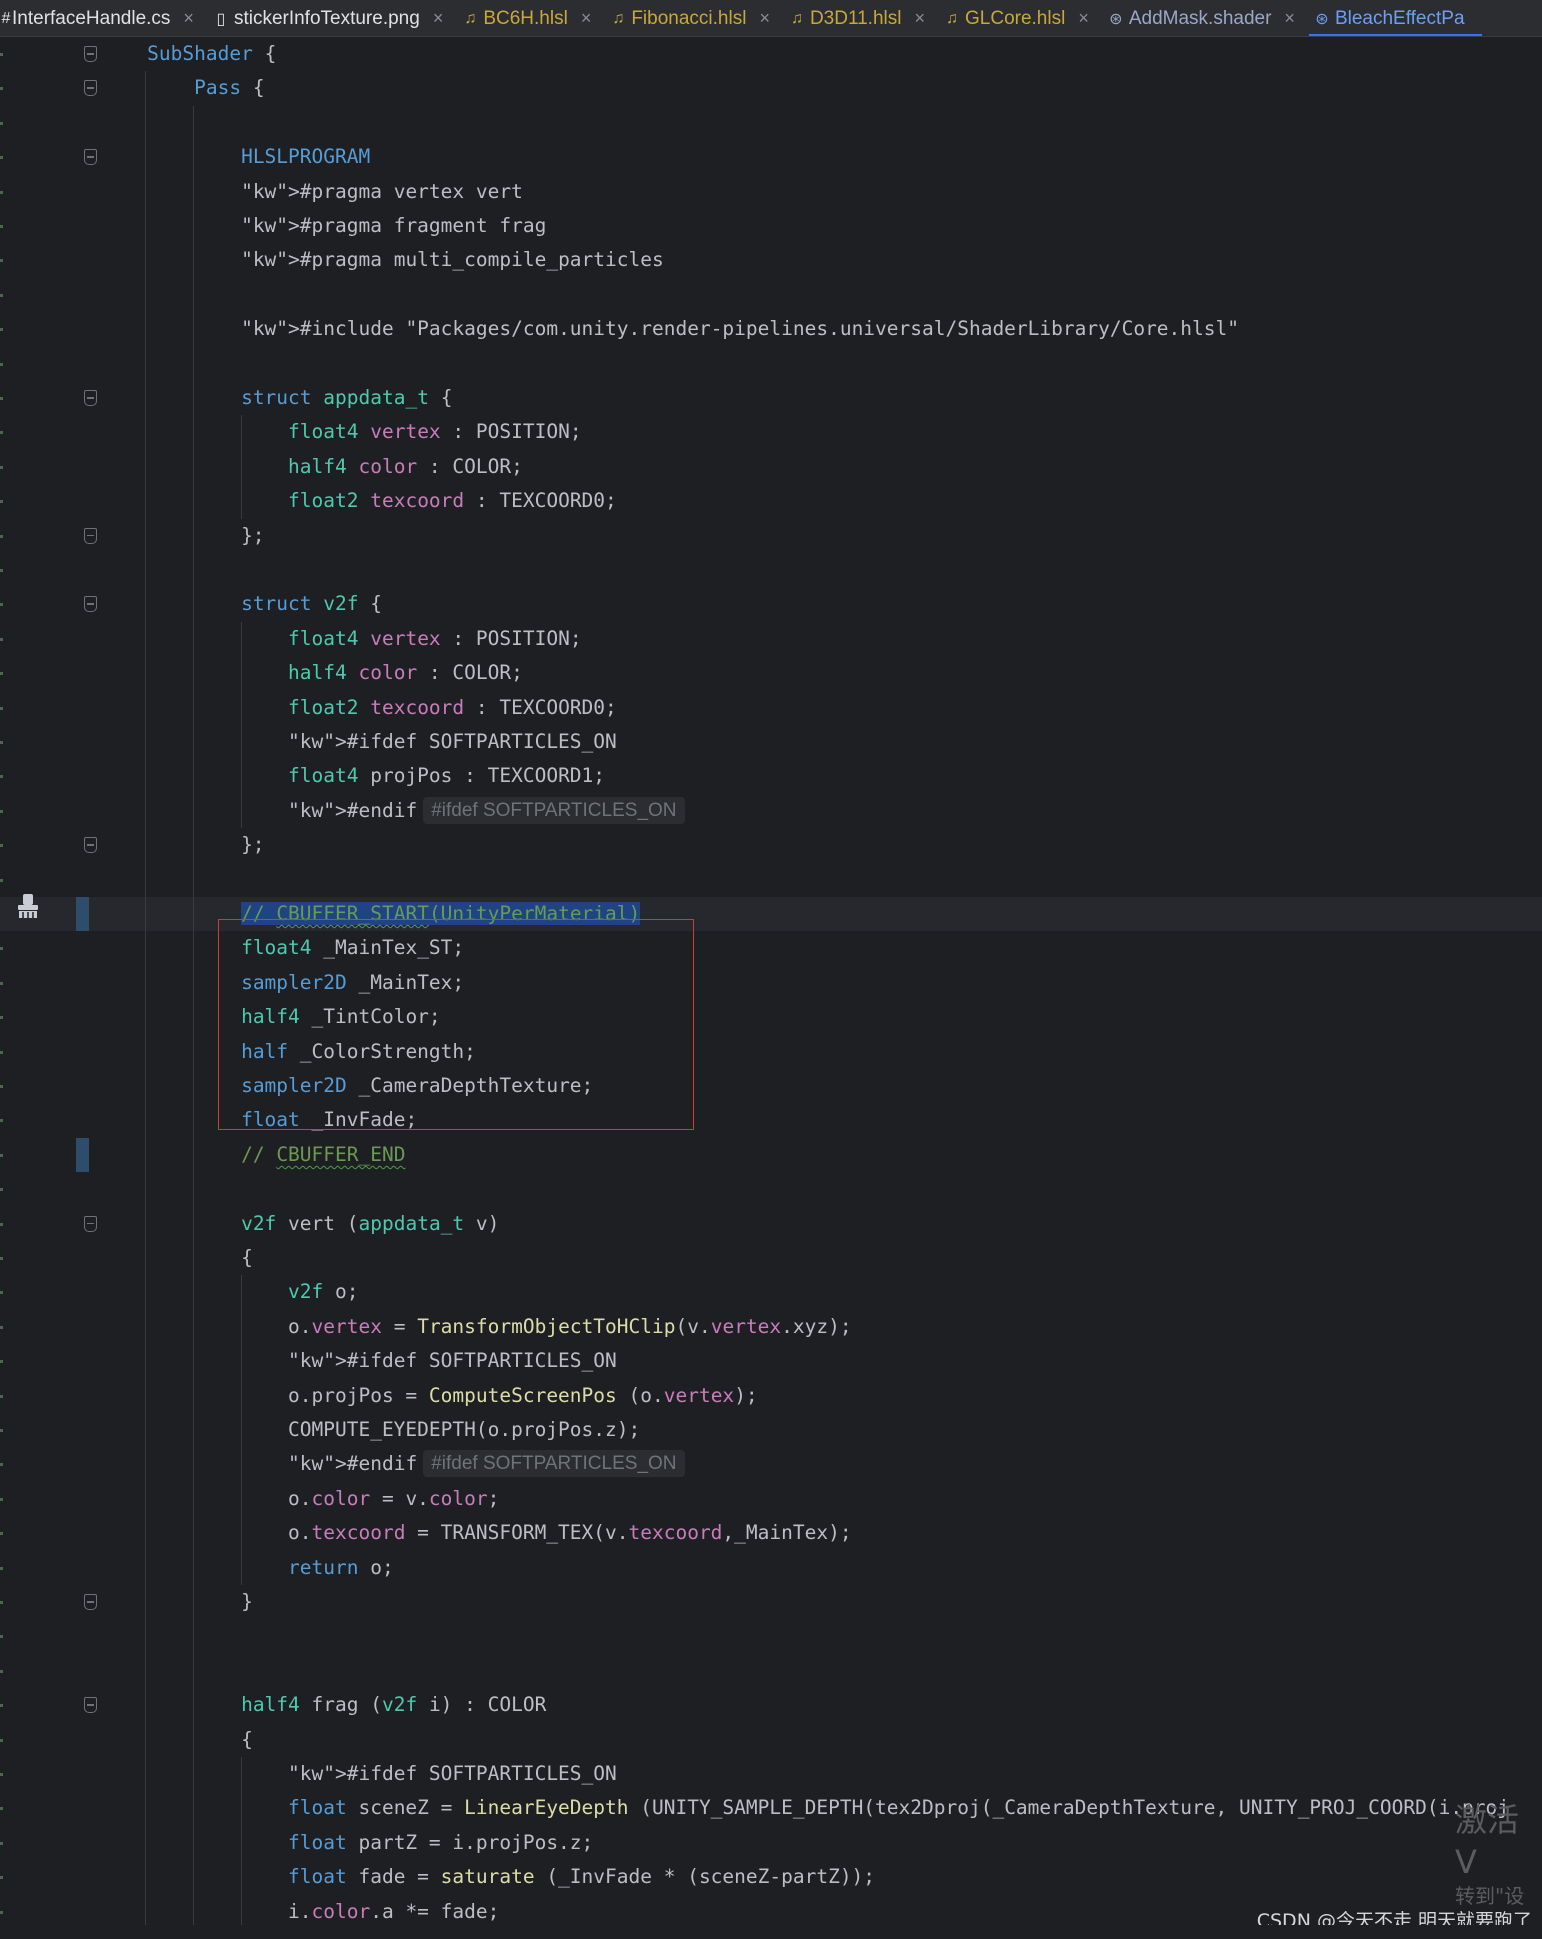  I want to click on code-line: HLSLPROGRAM, so click(235, 157).